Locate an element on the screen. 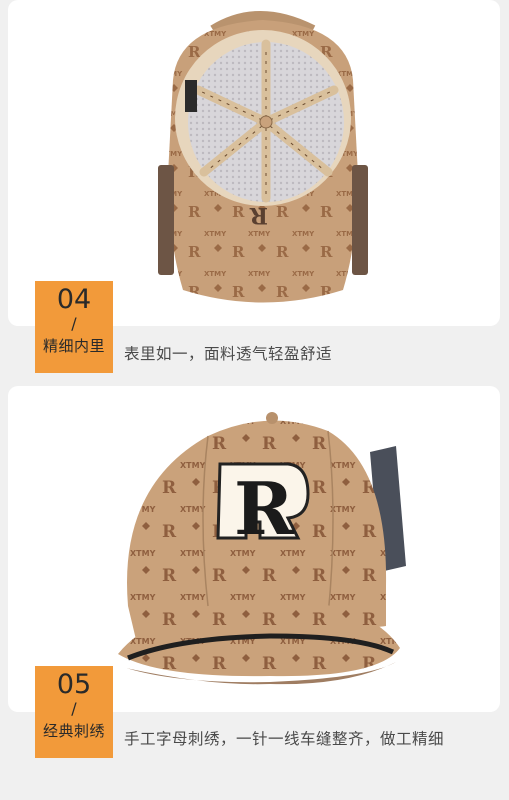 The height and width of the screenshot is (800, 509). section-label: 经典刺绣 is located at coordinates (73, 731).